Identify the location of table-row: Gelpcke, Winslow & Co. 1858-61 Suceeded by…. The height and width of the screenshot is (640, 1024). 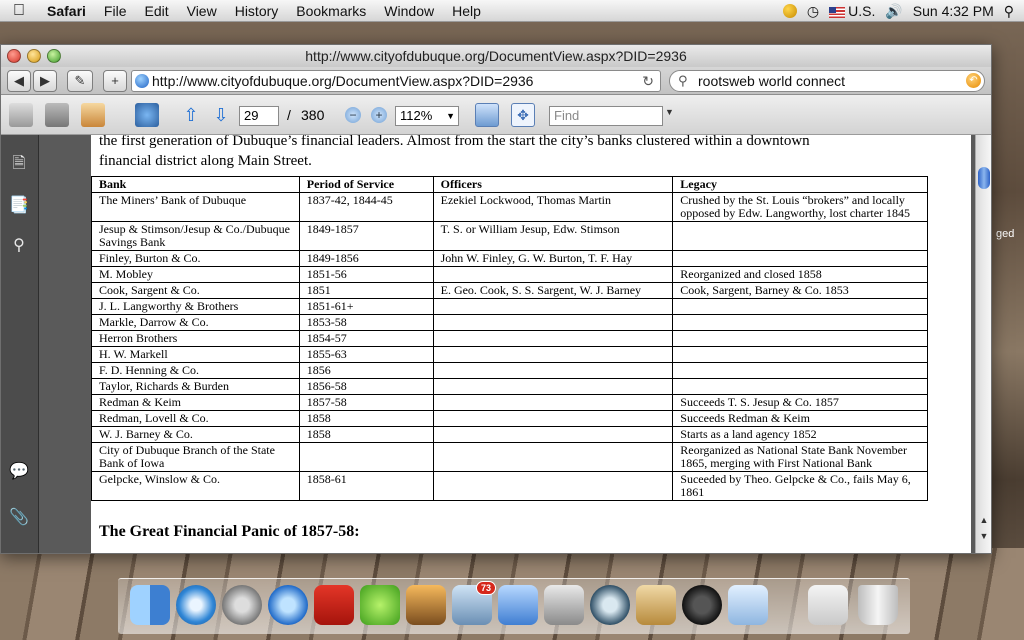
(509, 486).